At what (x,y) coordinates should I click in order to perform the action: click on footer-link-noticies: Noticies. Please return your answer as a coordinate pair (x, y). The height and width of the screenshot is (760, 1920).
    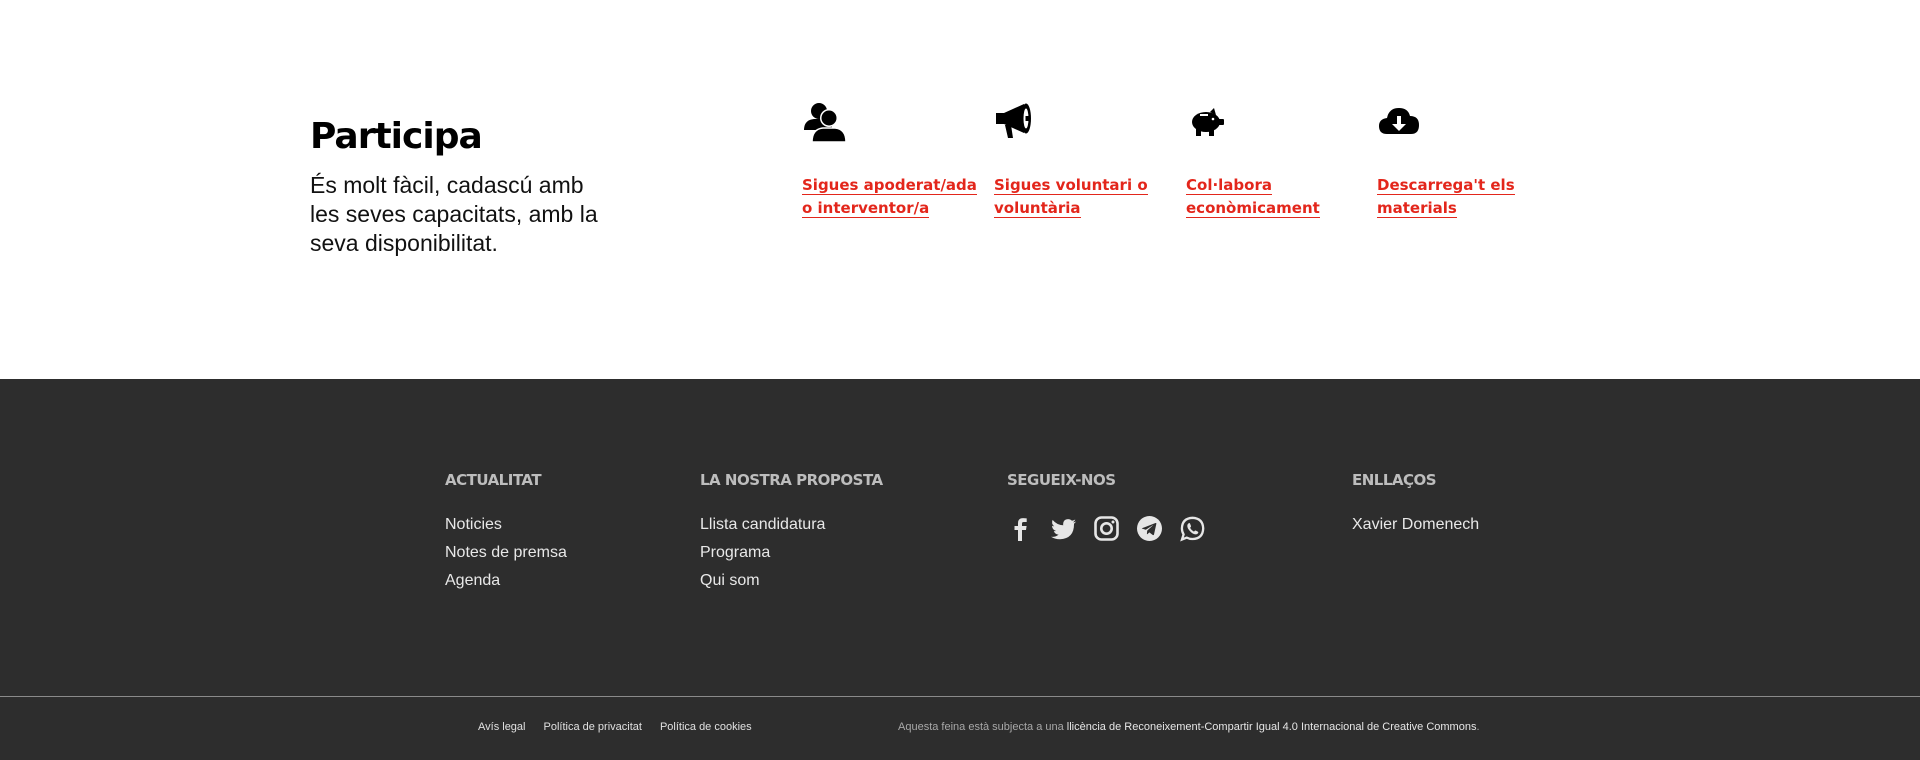
    Looking at the image, I should click on (506, 525).